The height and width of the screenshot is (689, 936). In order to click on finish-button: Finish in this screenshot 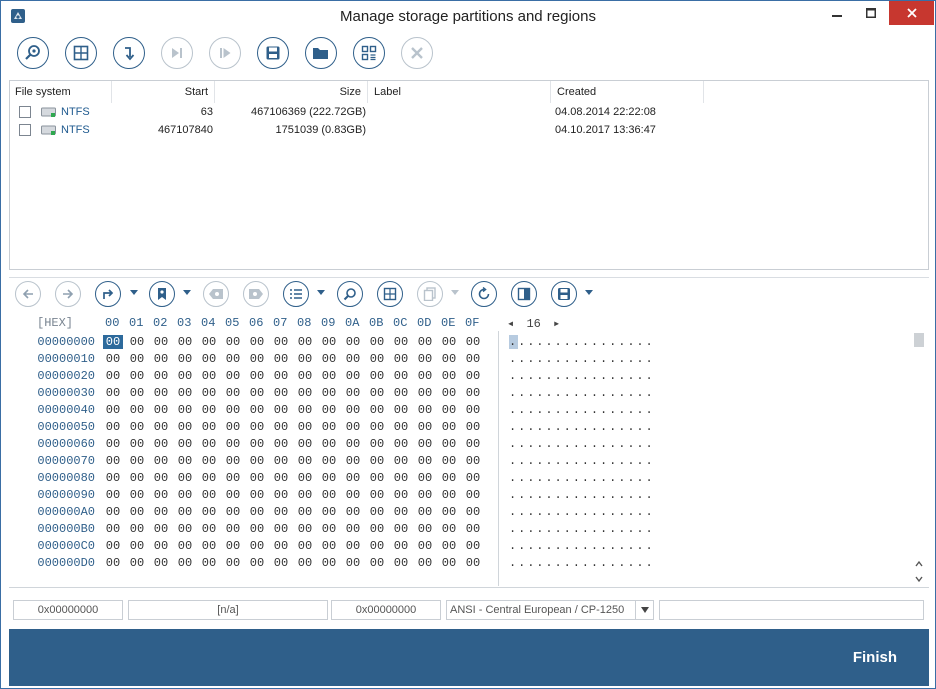, I will do `click(875, 657)`.